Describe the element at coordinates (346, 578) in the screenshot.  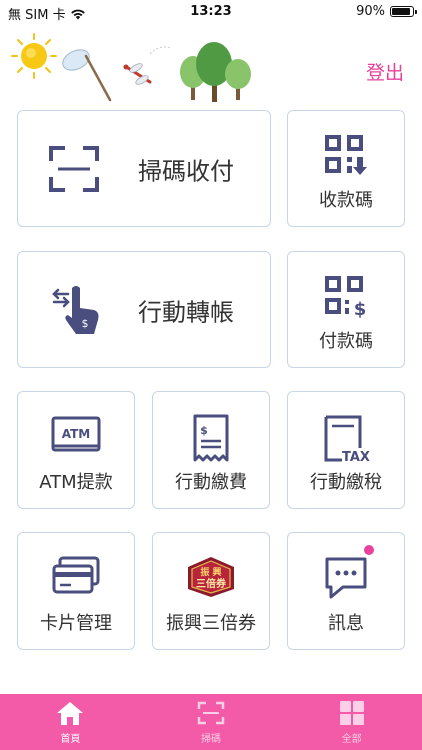
I see `chat-bubble-icon` at that location.